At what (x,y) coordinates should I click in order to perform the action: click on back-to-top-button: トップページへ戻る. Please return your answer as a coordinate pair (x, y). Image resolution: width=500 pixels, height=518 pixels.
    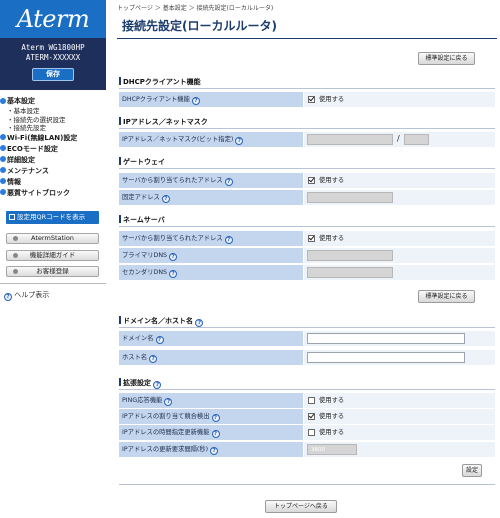
    Looking at the image, I should click on (301, 506).